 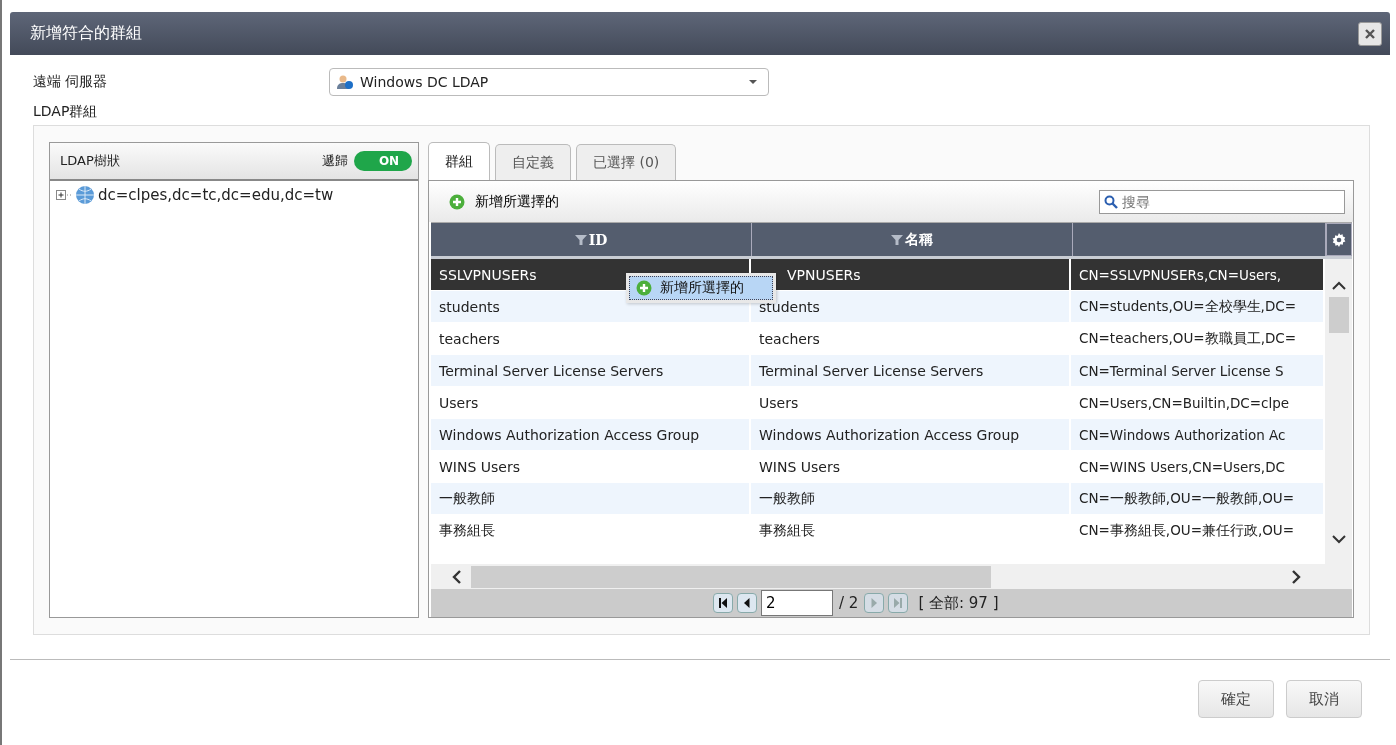 What do you see at coordinates (549, 82) in the screenshot?
I see `server-dropdown: Windows DC LDAP` at bounding box center [549, 82].